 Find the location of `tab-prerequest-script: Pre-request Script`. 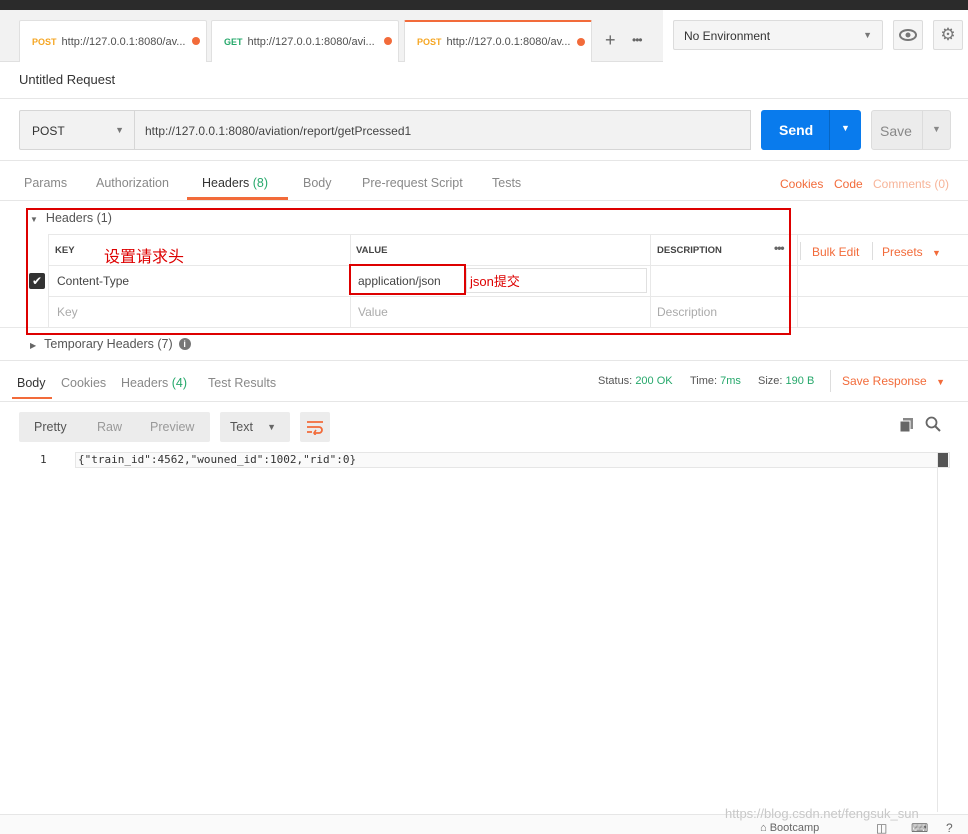

tab-prerequest-script: Pre-request Script is located at coordinates (412, 183).